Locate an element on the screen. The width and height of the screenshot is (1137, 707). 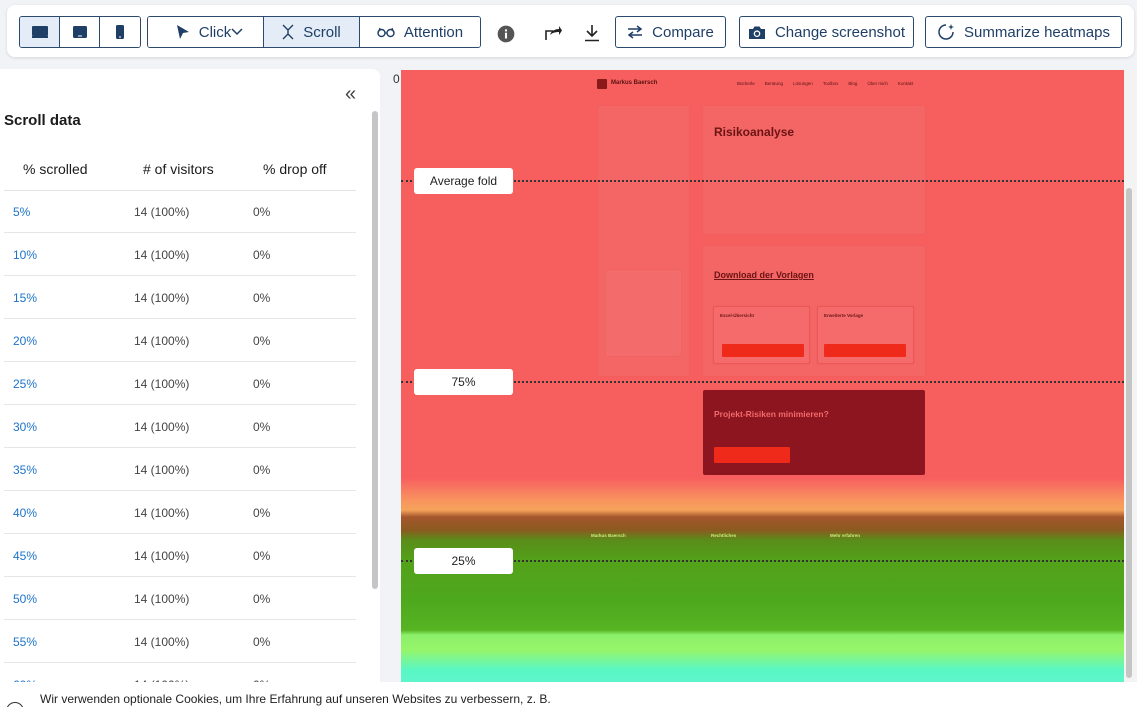
row-scrolled: 30% is located at coordinates (25, 427).